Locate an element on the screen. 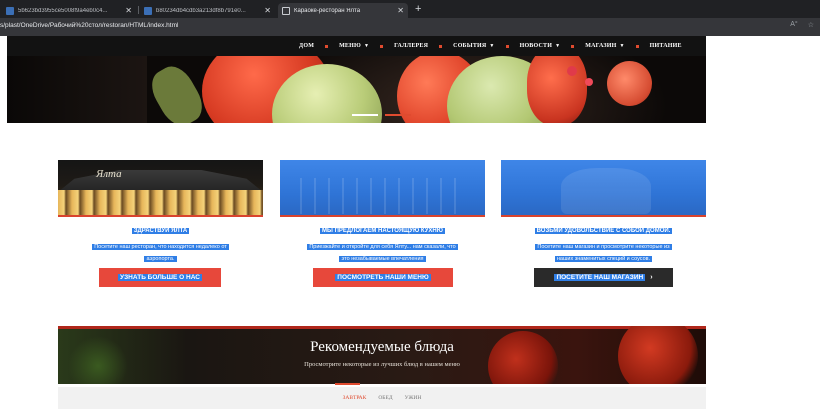  page-favicon-icon is located at coordinates (286, 10).